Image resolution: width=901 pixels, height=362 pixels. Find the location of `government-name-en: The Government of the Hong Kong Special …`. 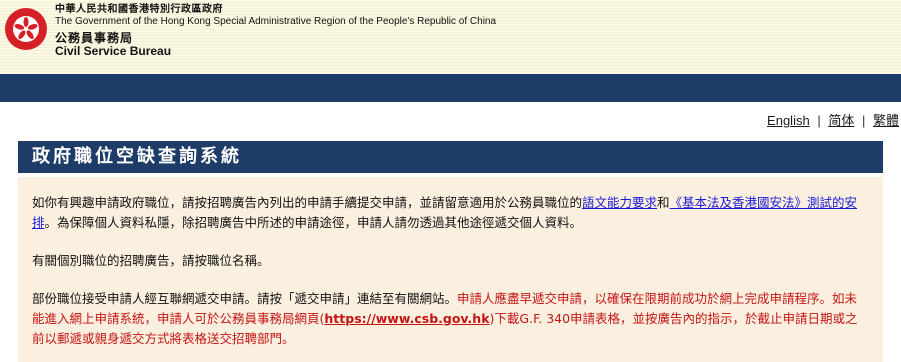

government-name-en: The Government of the Hong Kong Special … is located at coordinates (276, 21).